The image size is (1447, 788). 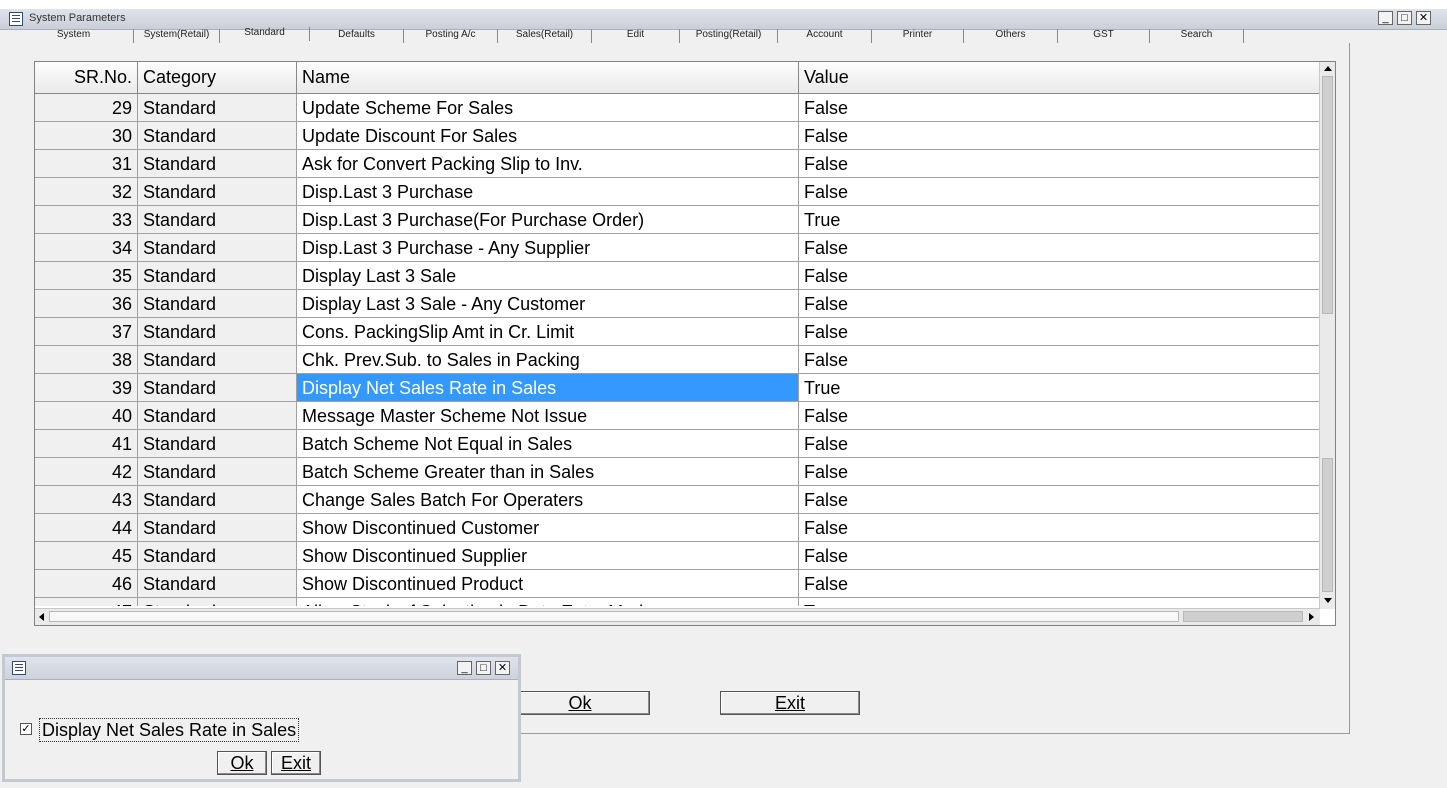 I want to click on header-name: Name, so click(x=548, y=77).